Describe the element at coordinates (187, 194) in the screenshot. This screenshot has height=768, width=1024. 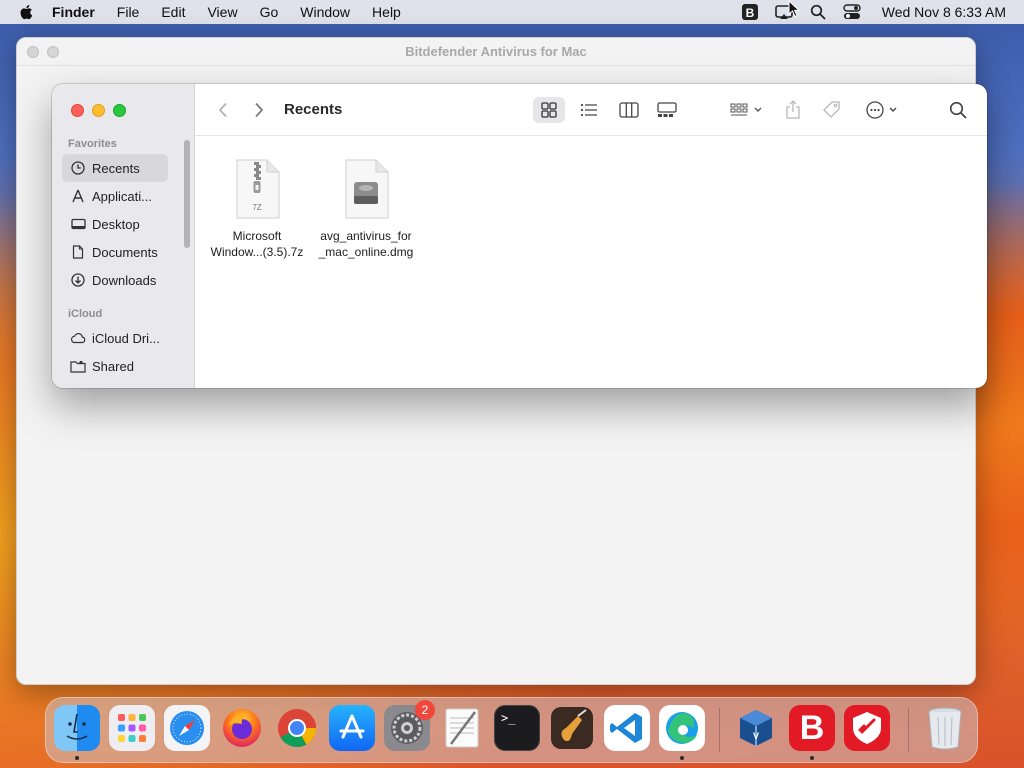
I see `sidebar-scrollbar` at that location.